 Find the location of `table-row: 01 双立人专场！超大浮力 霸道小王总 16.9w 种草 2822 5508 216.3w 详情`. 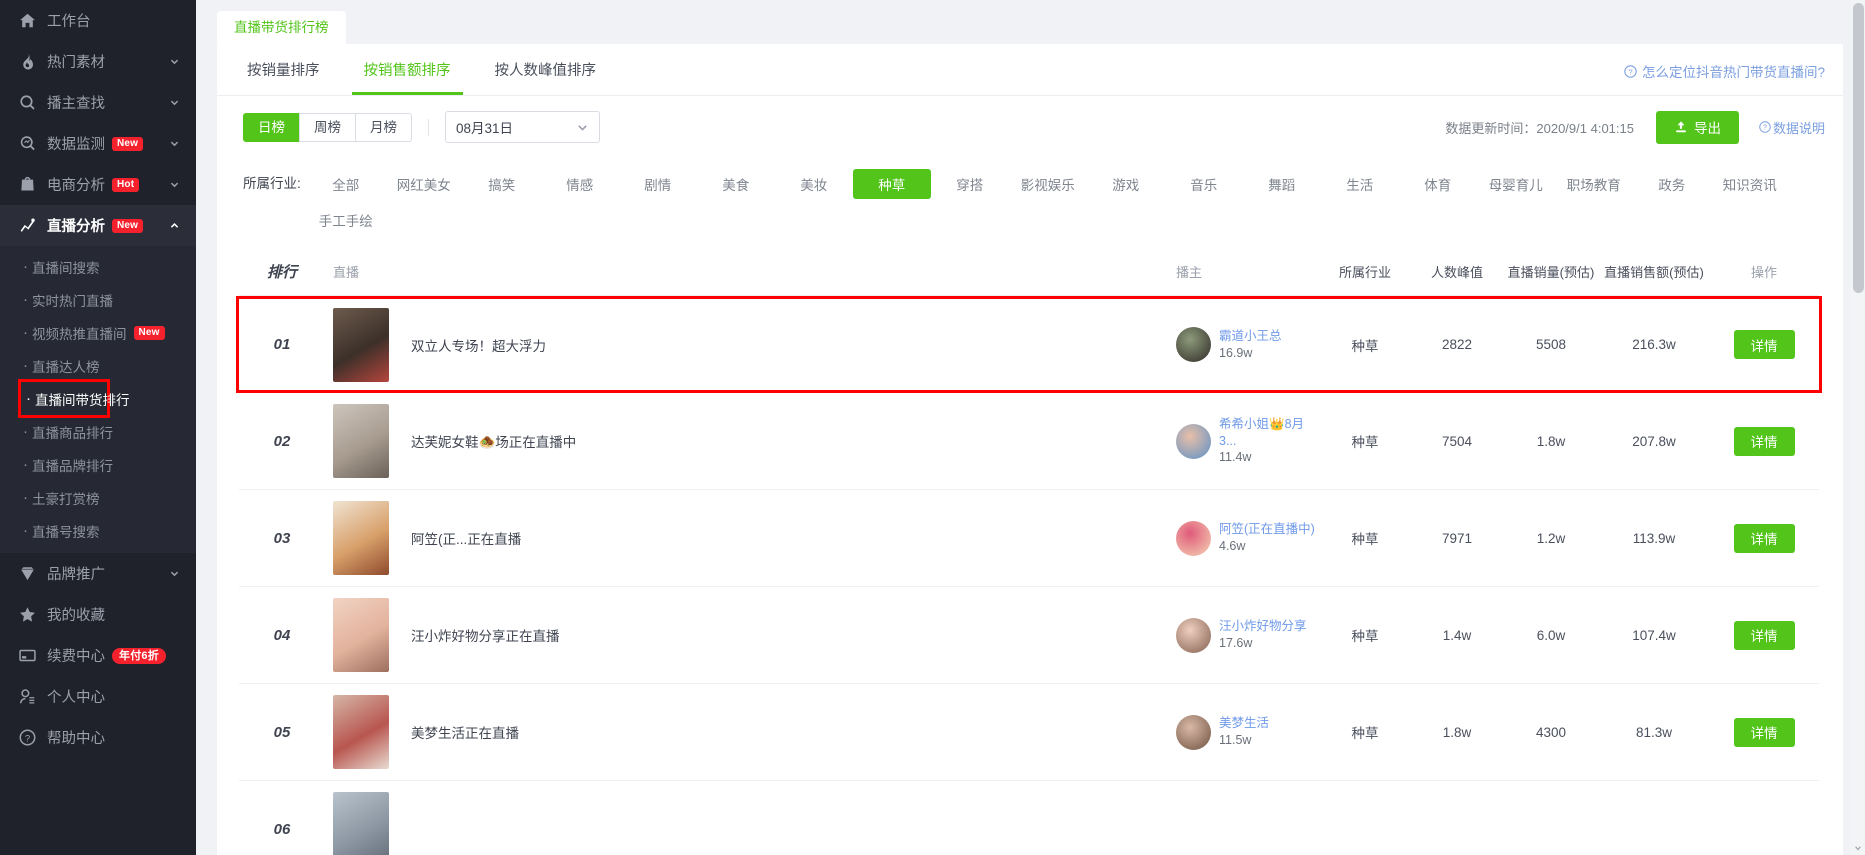

table-row: 01 双立人专场！超大浮力 霸道小王总 16.9w 种草 2822 5508 216.3w 详情 is located at coordinates (1029, 344).